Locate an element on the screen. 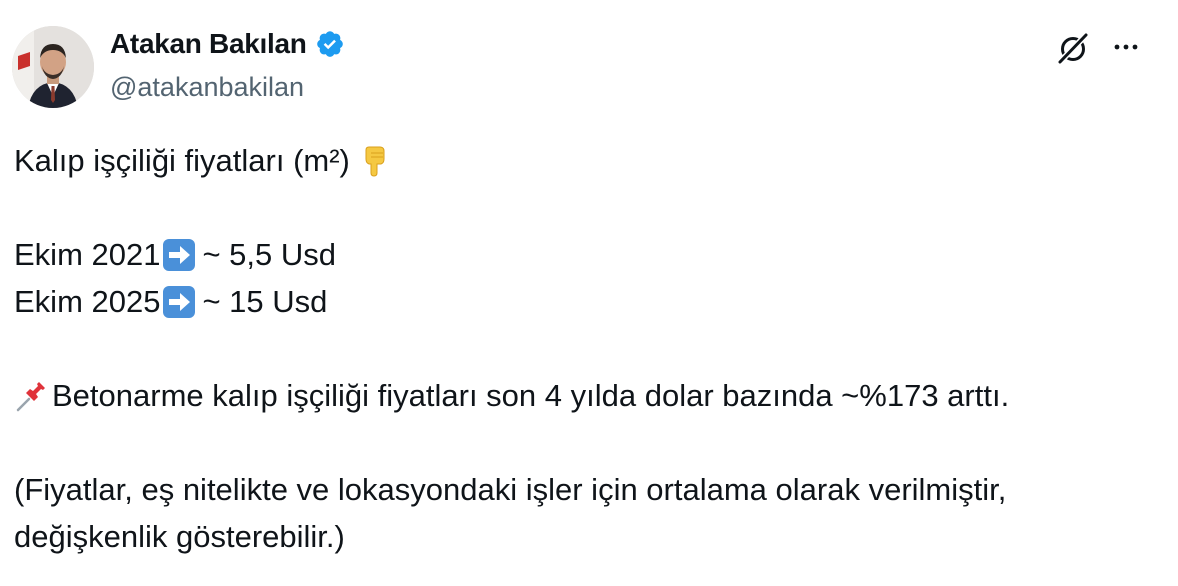  tweet-line-title: Kalıp işçiliği fiyatları (m²) is located at coordinates (589, 160).